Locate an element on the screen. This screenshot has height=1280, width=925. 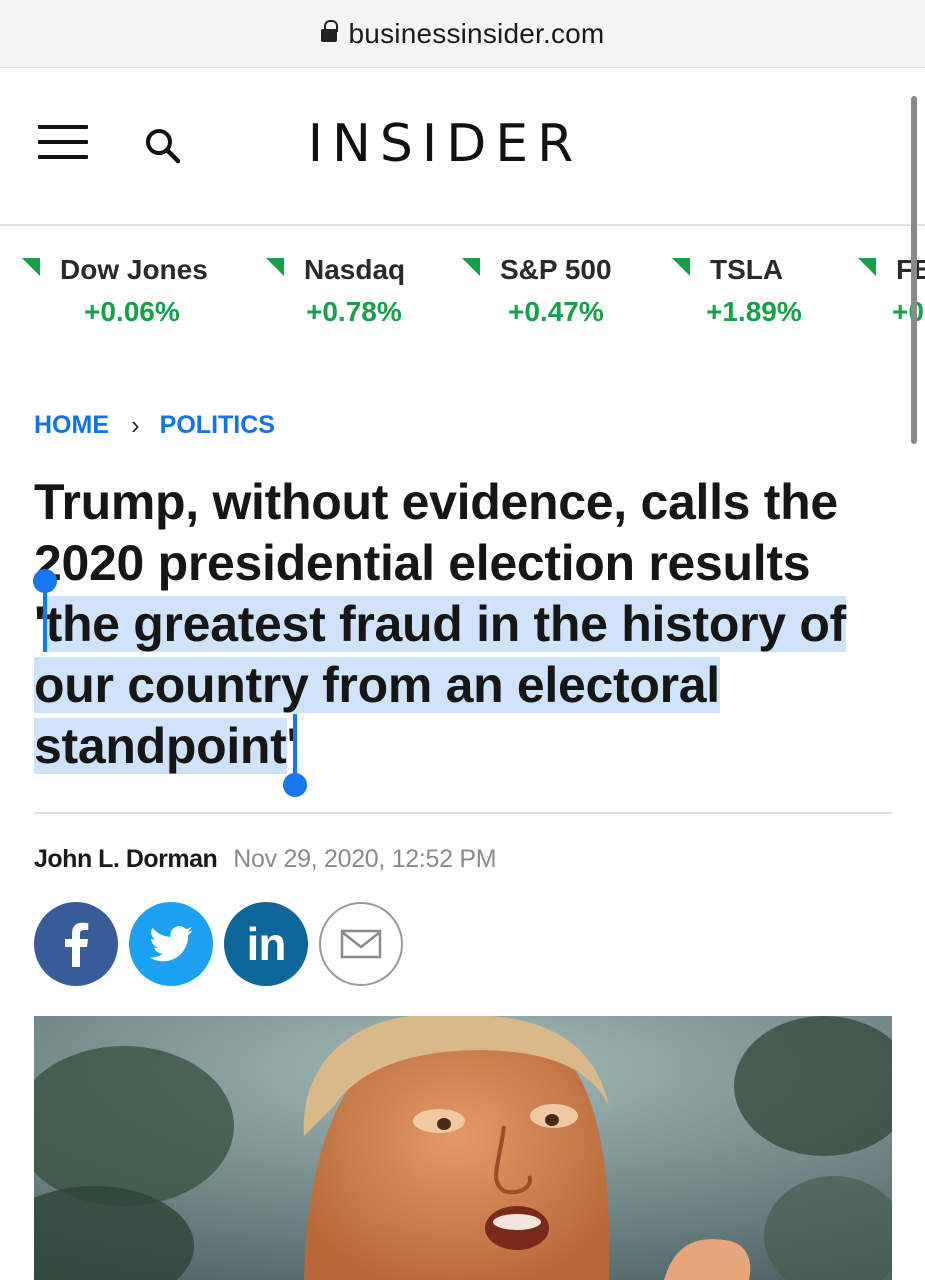
breadcrumb-politics-link: POLITICS is located at coordinates (217, 425).